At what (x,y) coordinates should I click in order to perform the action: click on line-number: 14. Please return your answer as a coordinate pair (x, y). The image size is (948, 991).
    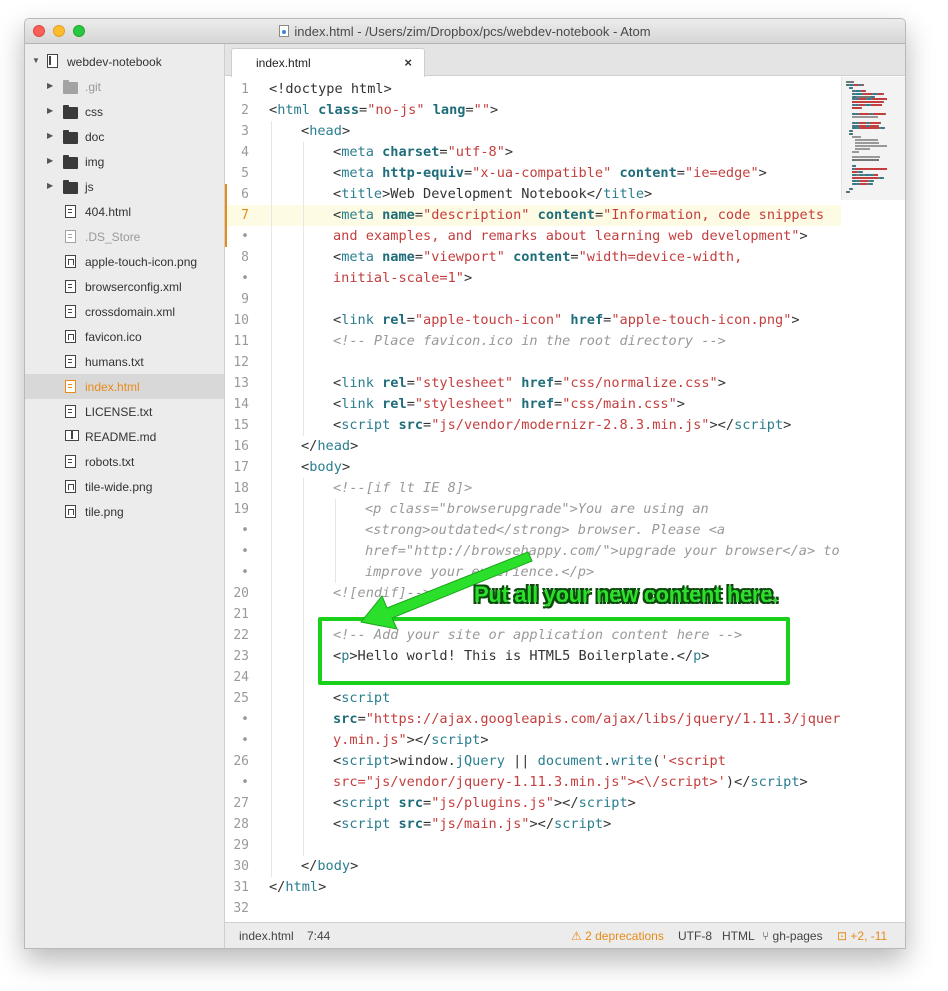
    Looking at the image, I should click on (241, 404).